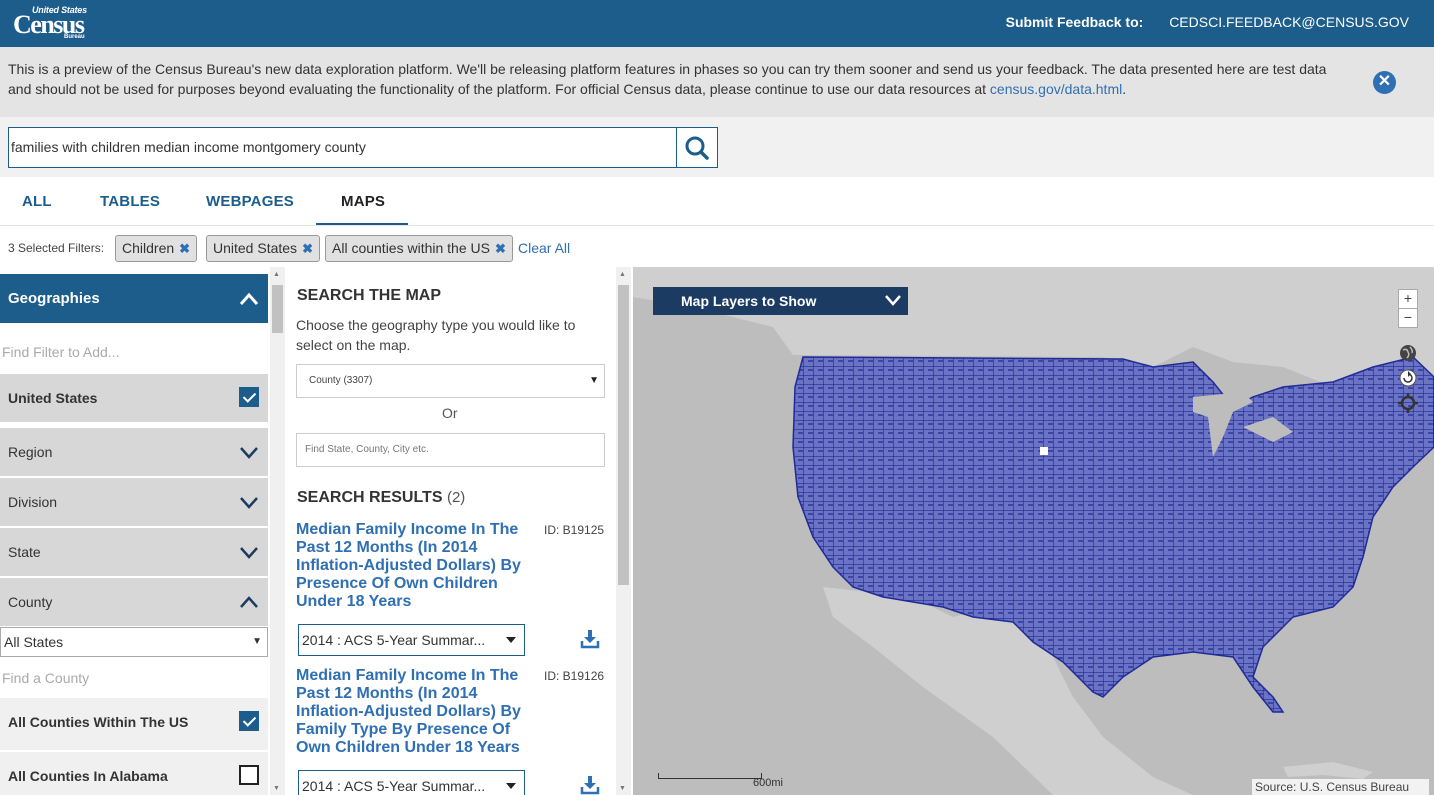 The image size is (1434, 795). Describe the element at coordinates (130, 201) in the screenshot. I see `tab-tables: TABLES` at that location.